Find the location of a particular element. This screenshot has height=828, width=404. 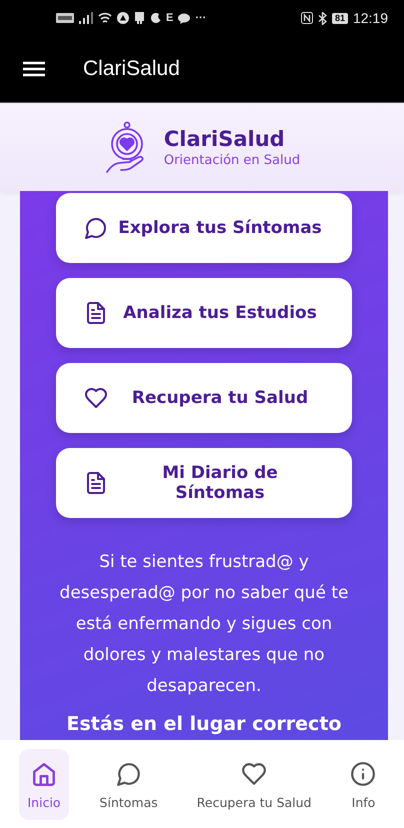

status-time: 12:19 is located at coordinates (370, 18).